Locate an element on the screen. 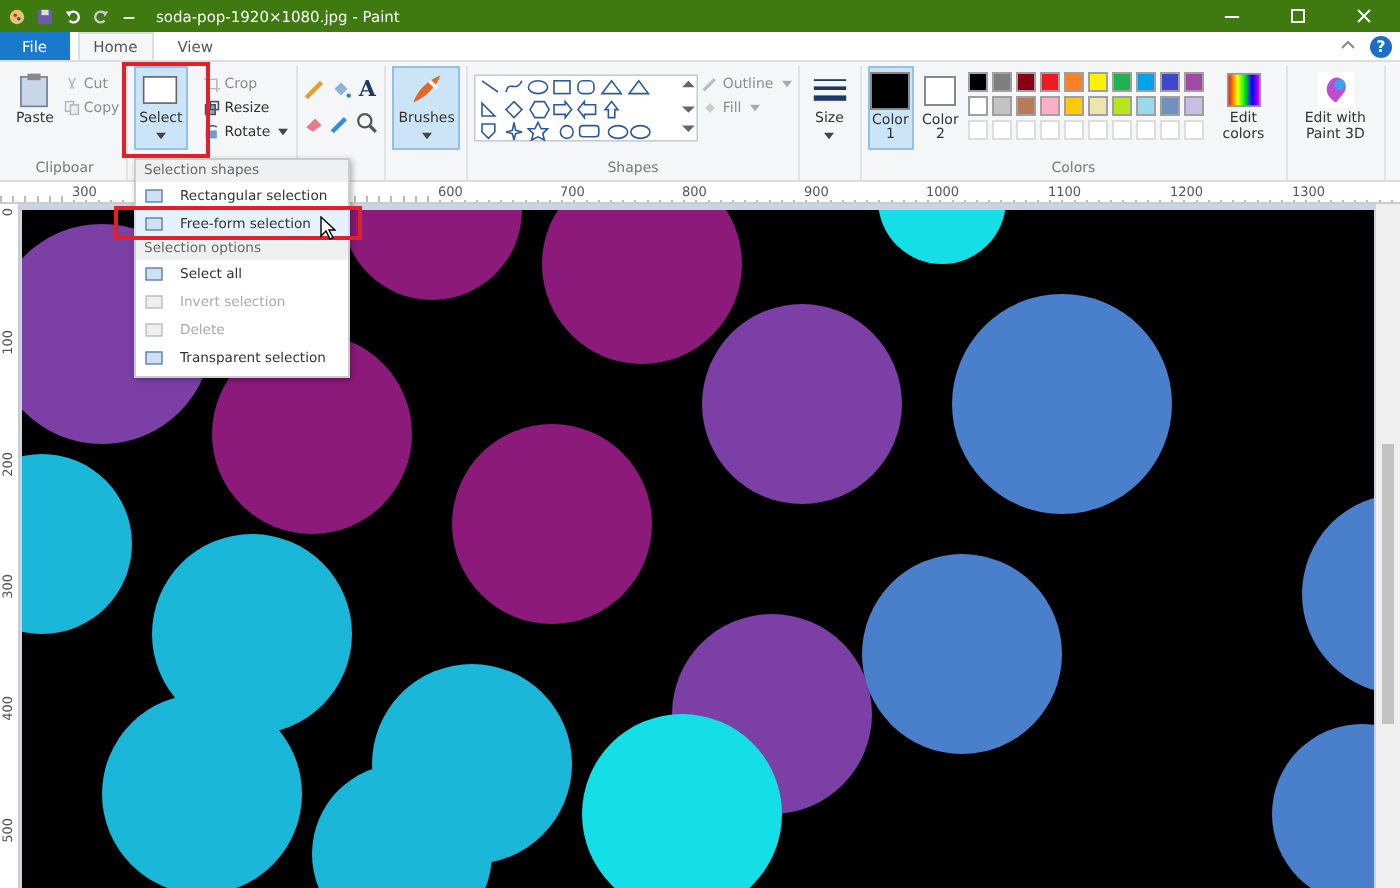 The height and width of the screenshot is (888, 1400). brush-icon is located at coordinates (426, 90).